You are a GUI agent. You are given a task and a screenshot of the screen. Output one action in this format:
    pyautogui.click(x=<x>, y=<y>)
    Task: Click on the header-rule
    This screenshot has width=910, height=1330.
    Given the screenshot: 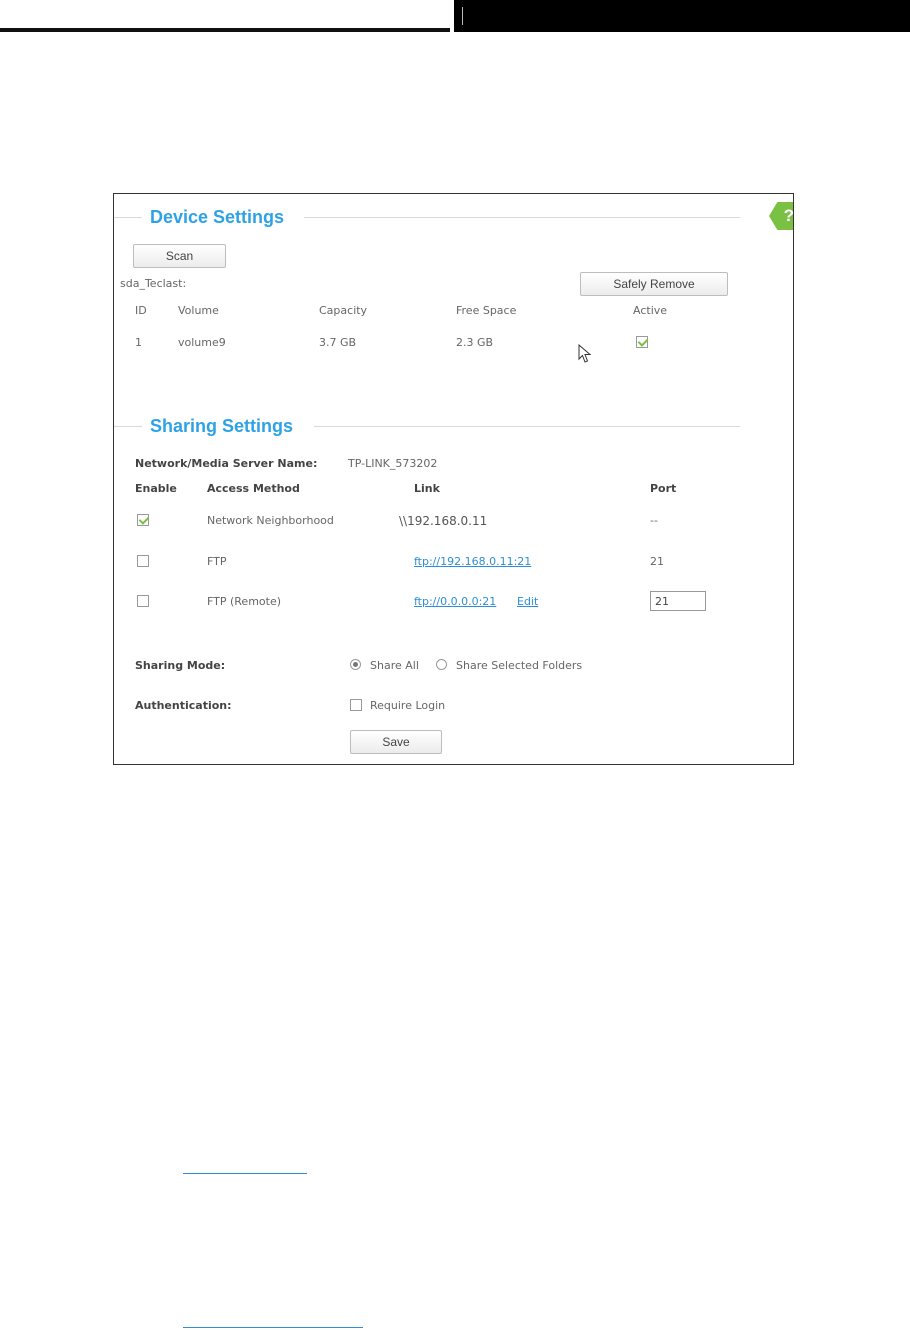 What is the action you would take?
    pyautogui.click(x=225, y=30)
    